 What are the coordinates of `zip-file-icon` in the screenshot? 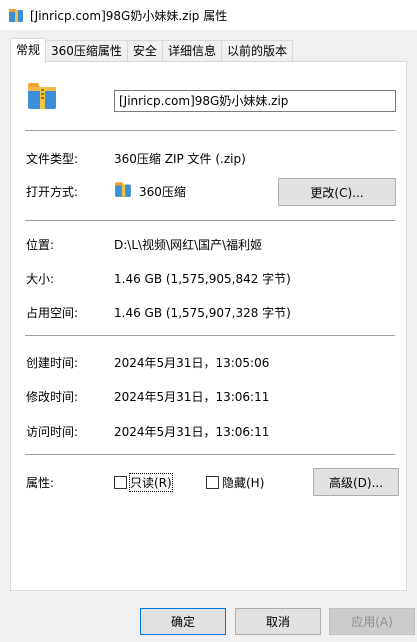 It's located at (16, 15).